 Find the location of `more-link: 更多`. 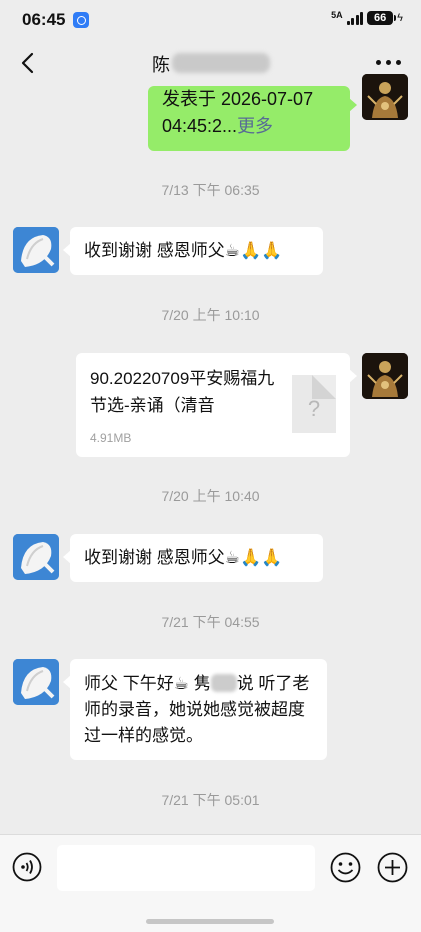

more-link: 更多 is located at coordinates (255, 126).